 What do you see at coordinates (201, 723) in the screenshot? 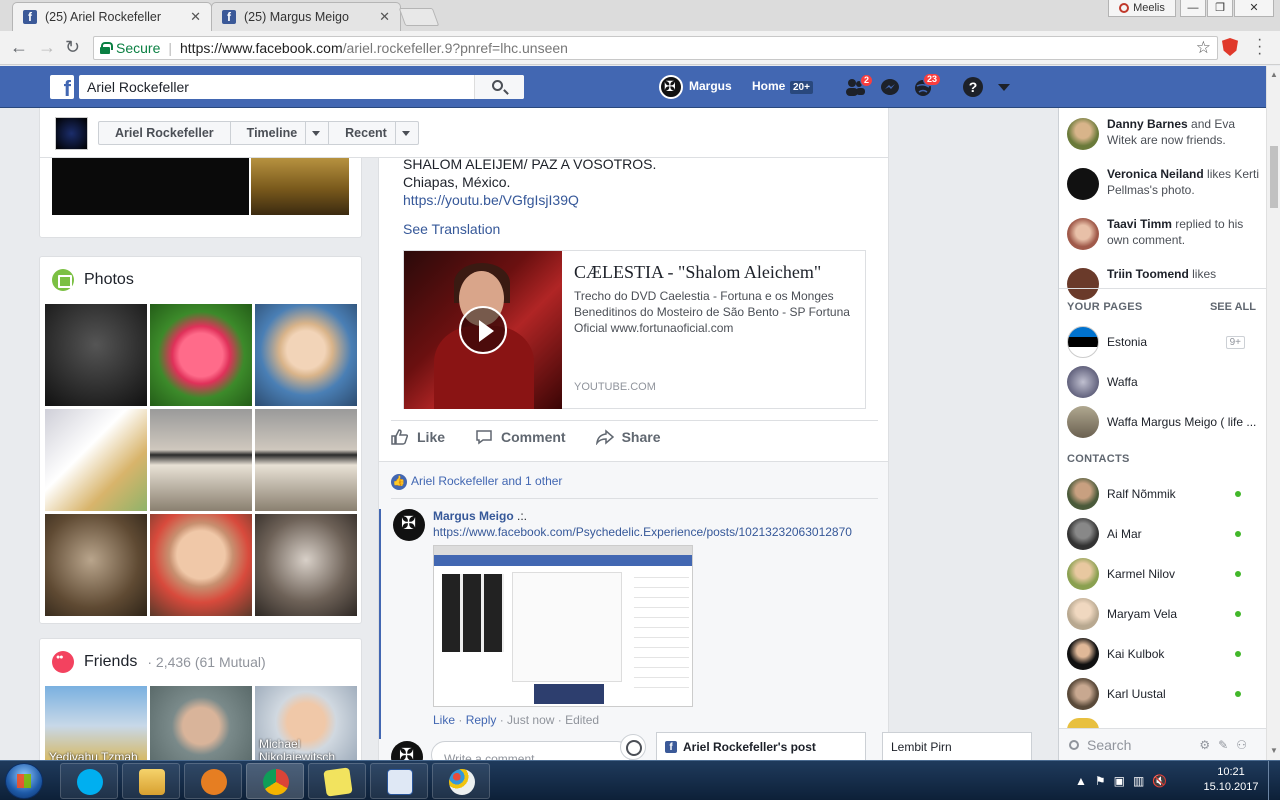
I see `friend-tile` at bounding box center [201, 723].